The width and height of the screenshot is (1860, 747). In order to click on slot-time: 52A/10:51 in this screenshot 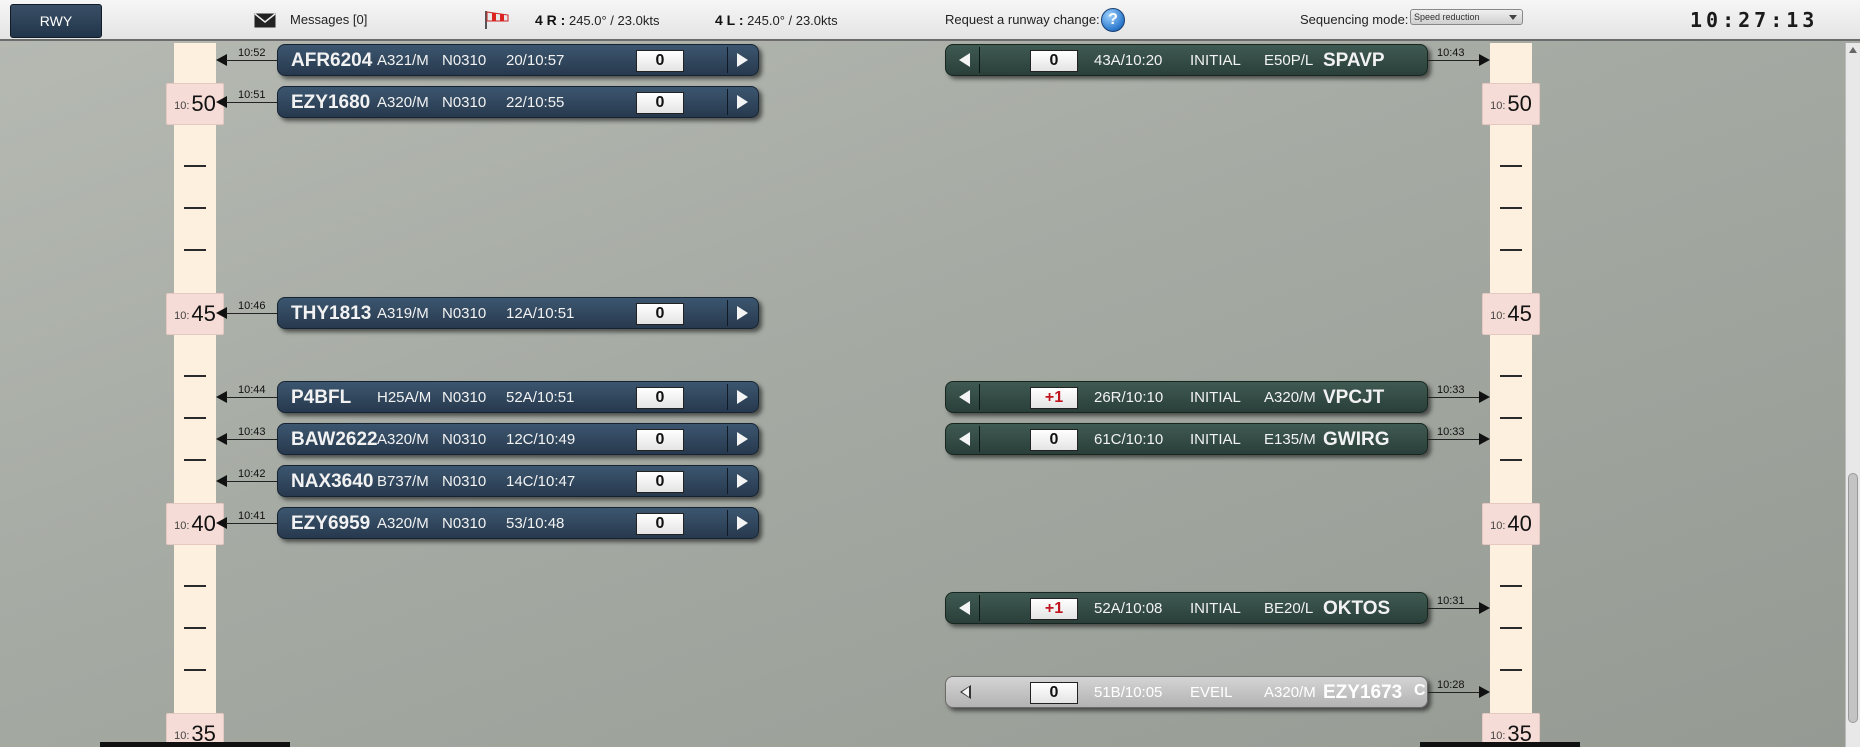, I will do `click(540, 397)`.